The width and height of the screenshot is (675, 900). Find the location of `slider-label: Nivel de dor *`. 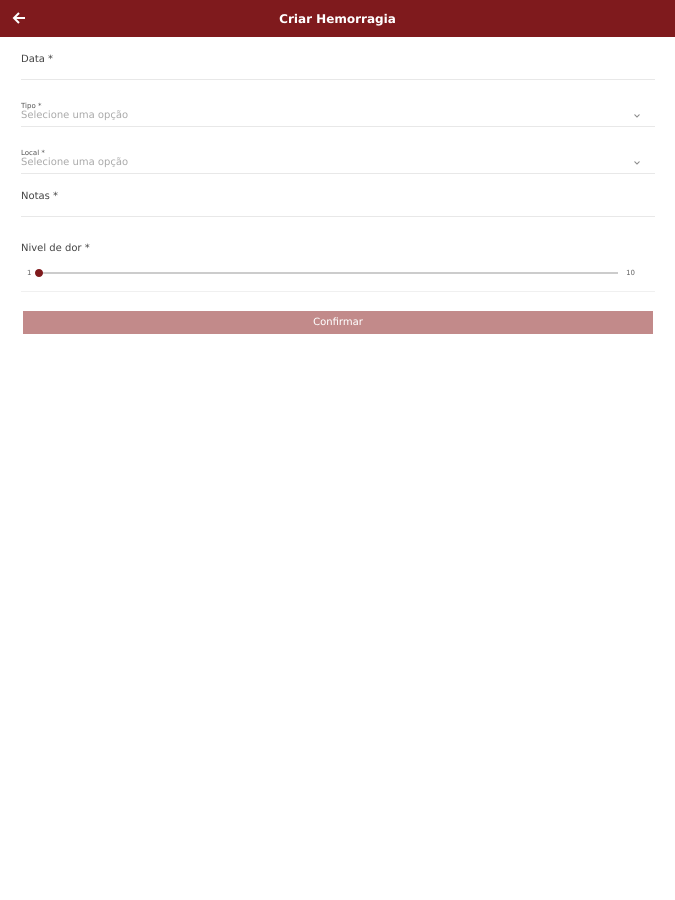

slider-label: Nivel de dor * is located at coordinates (55, 248).